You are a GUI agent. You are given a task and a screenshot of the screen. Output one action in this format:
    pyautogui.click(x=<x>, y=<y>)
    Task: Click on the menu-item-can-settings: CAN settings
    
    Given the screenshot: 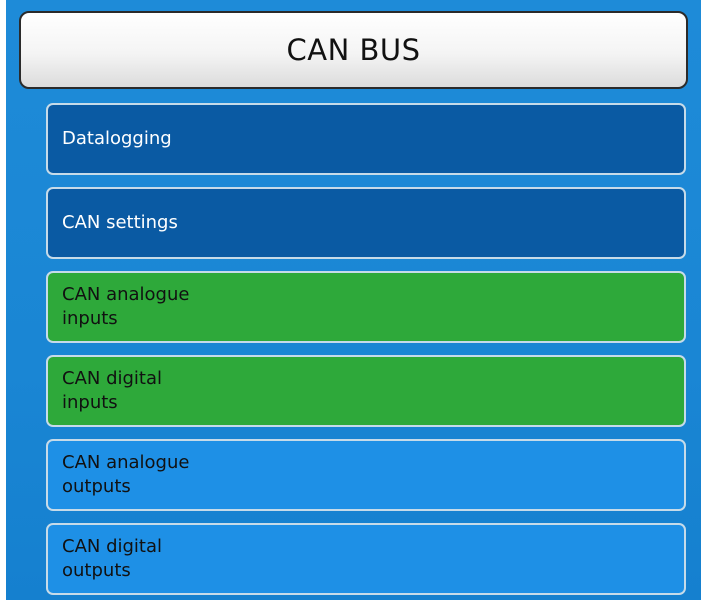 What is the action you would take?
    pyautogui.click(x=366, y=223)
    